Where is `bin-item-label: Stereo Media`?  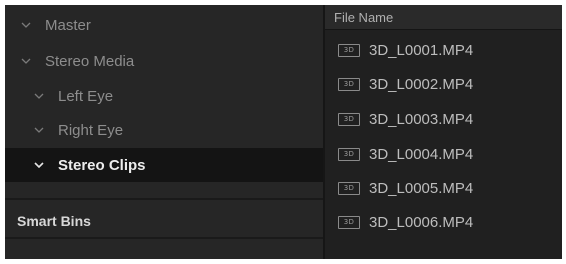
bin-item-label: Stereo Media is located at coordinates (90, 61).